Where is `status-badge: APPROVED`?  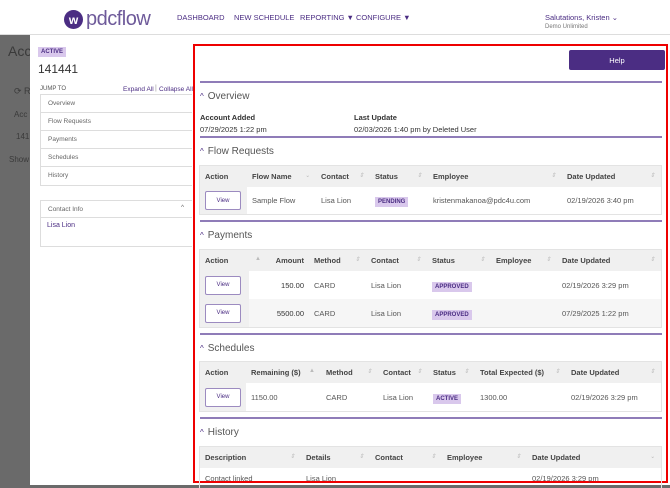
status-badge: APPROVED is located at coordinates (452, 314).